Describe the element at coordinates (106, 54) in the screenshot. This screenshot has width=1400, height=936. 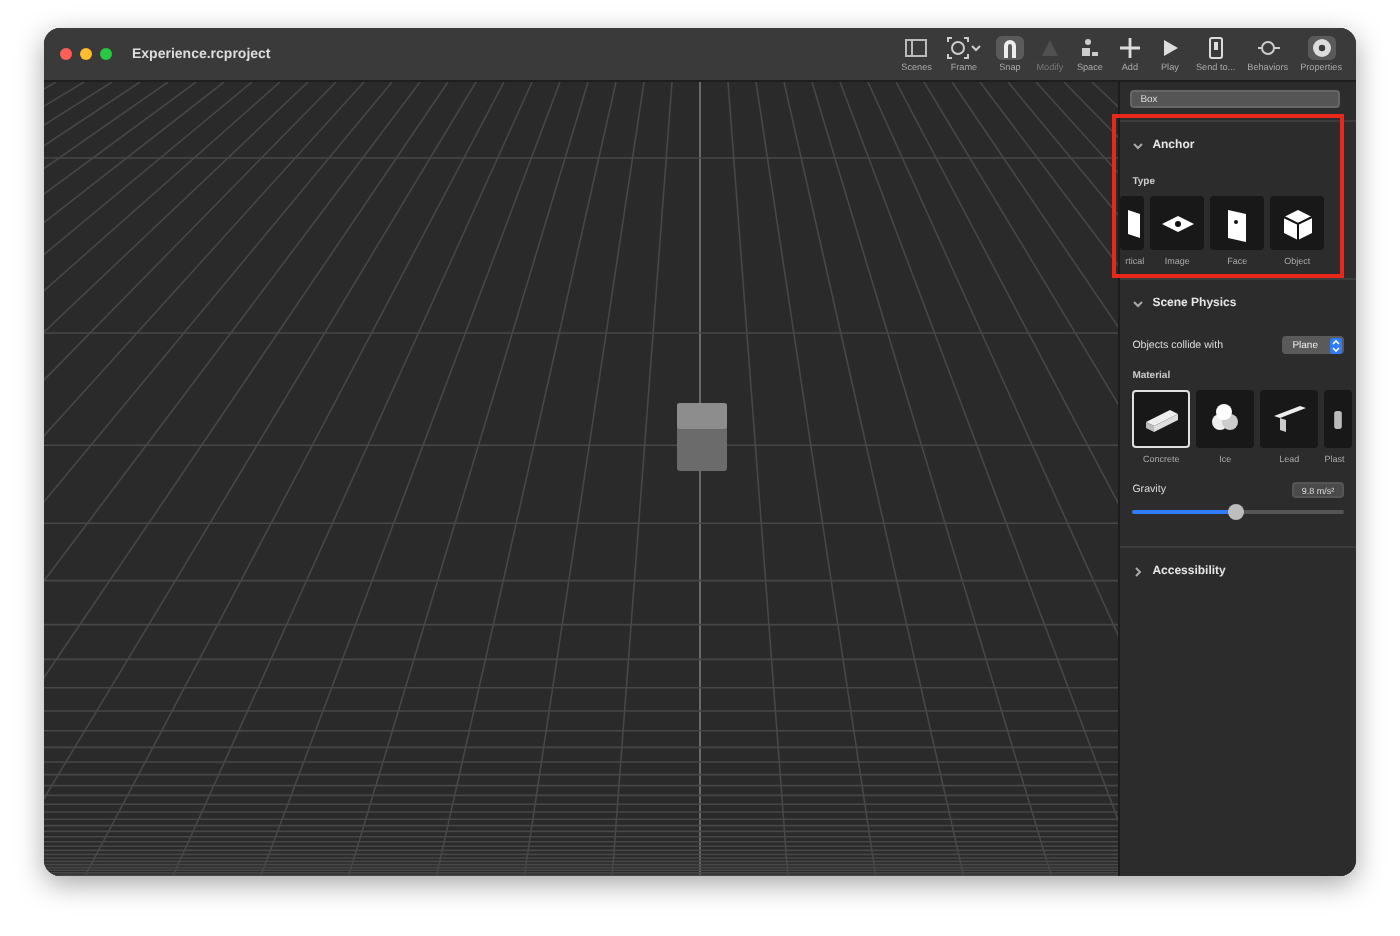
I see `zoom-button` at that location.